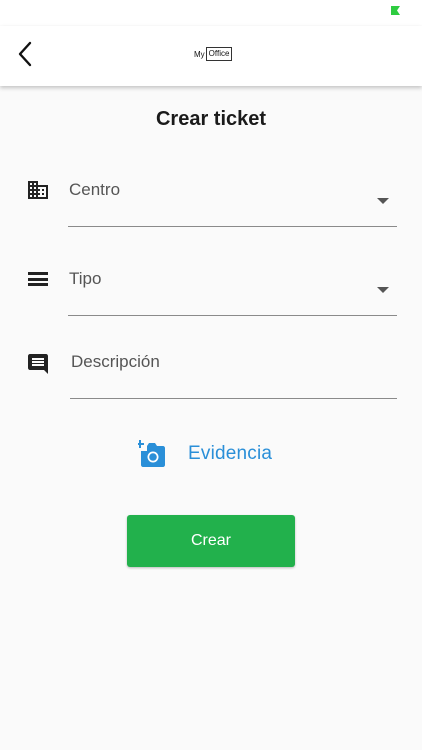 Image resolution: width=422 pixels, height=750 pixels. I want to click on app-bar: My Office, so click(211, 56).